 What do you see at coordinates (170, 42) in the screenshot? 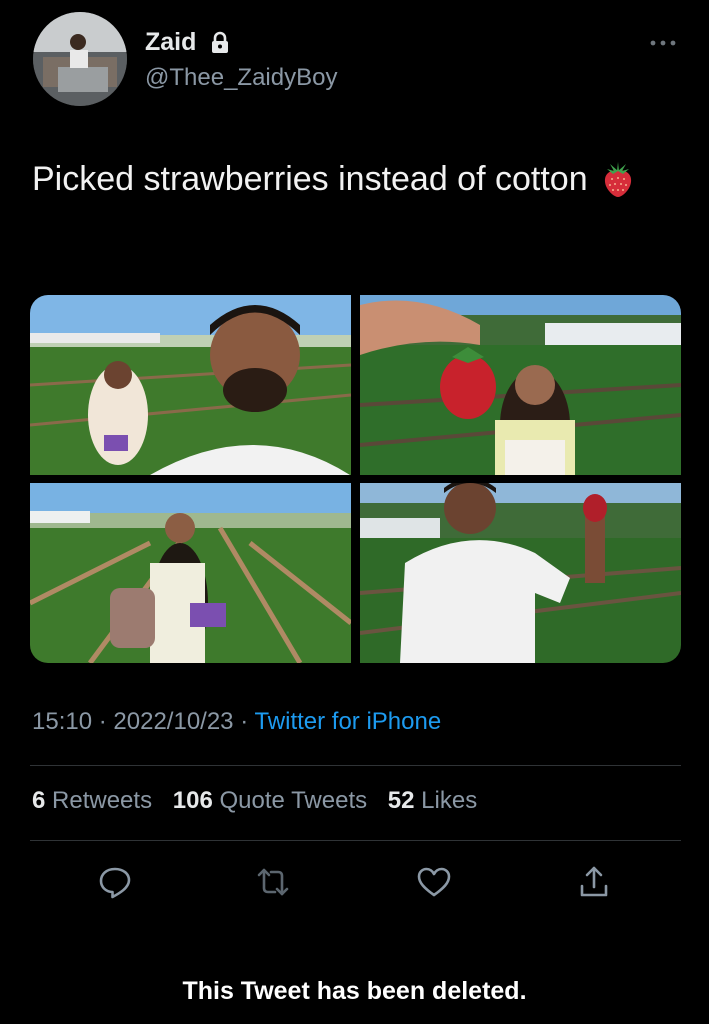
I see `display-name: Zaid` at bounding box center [170, 42].